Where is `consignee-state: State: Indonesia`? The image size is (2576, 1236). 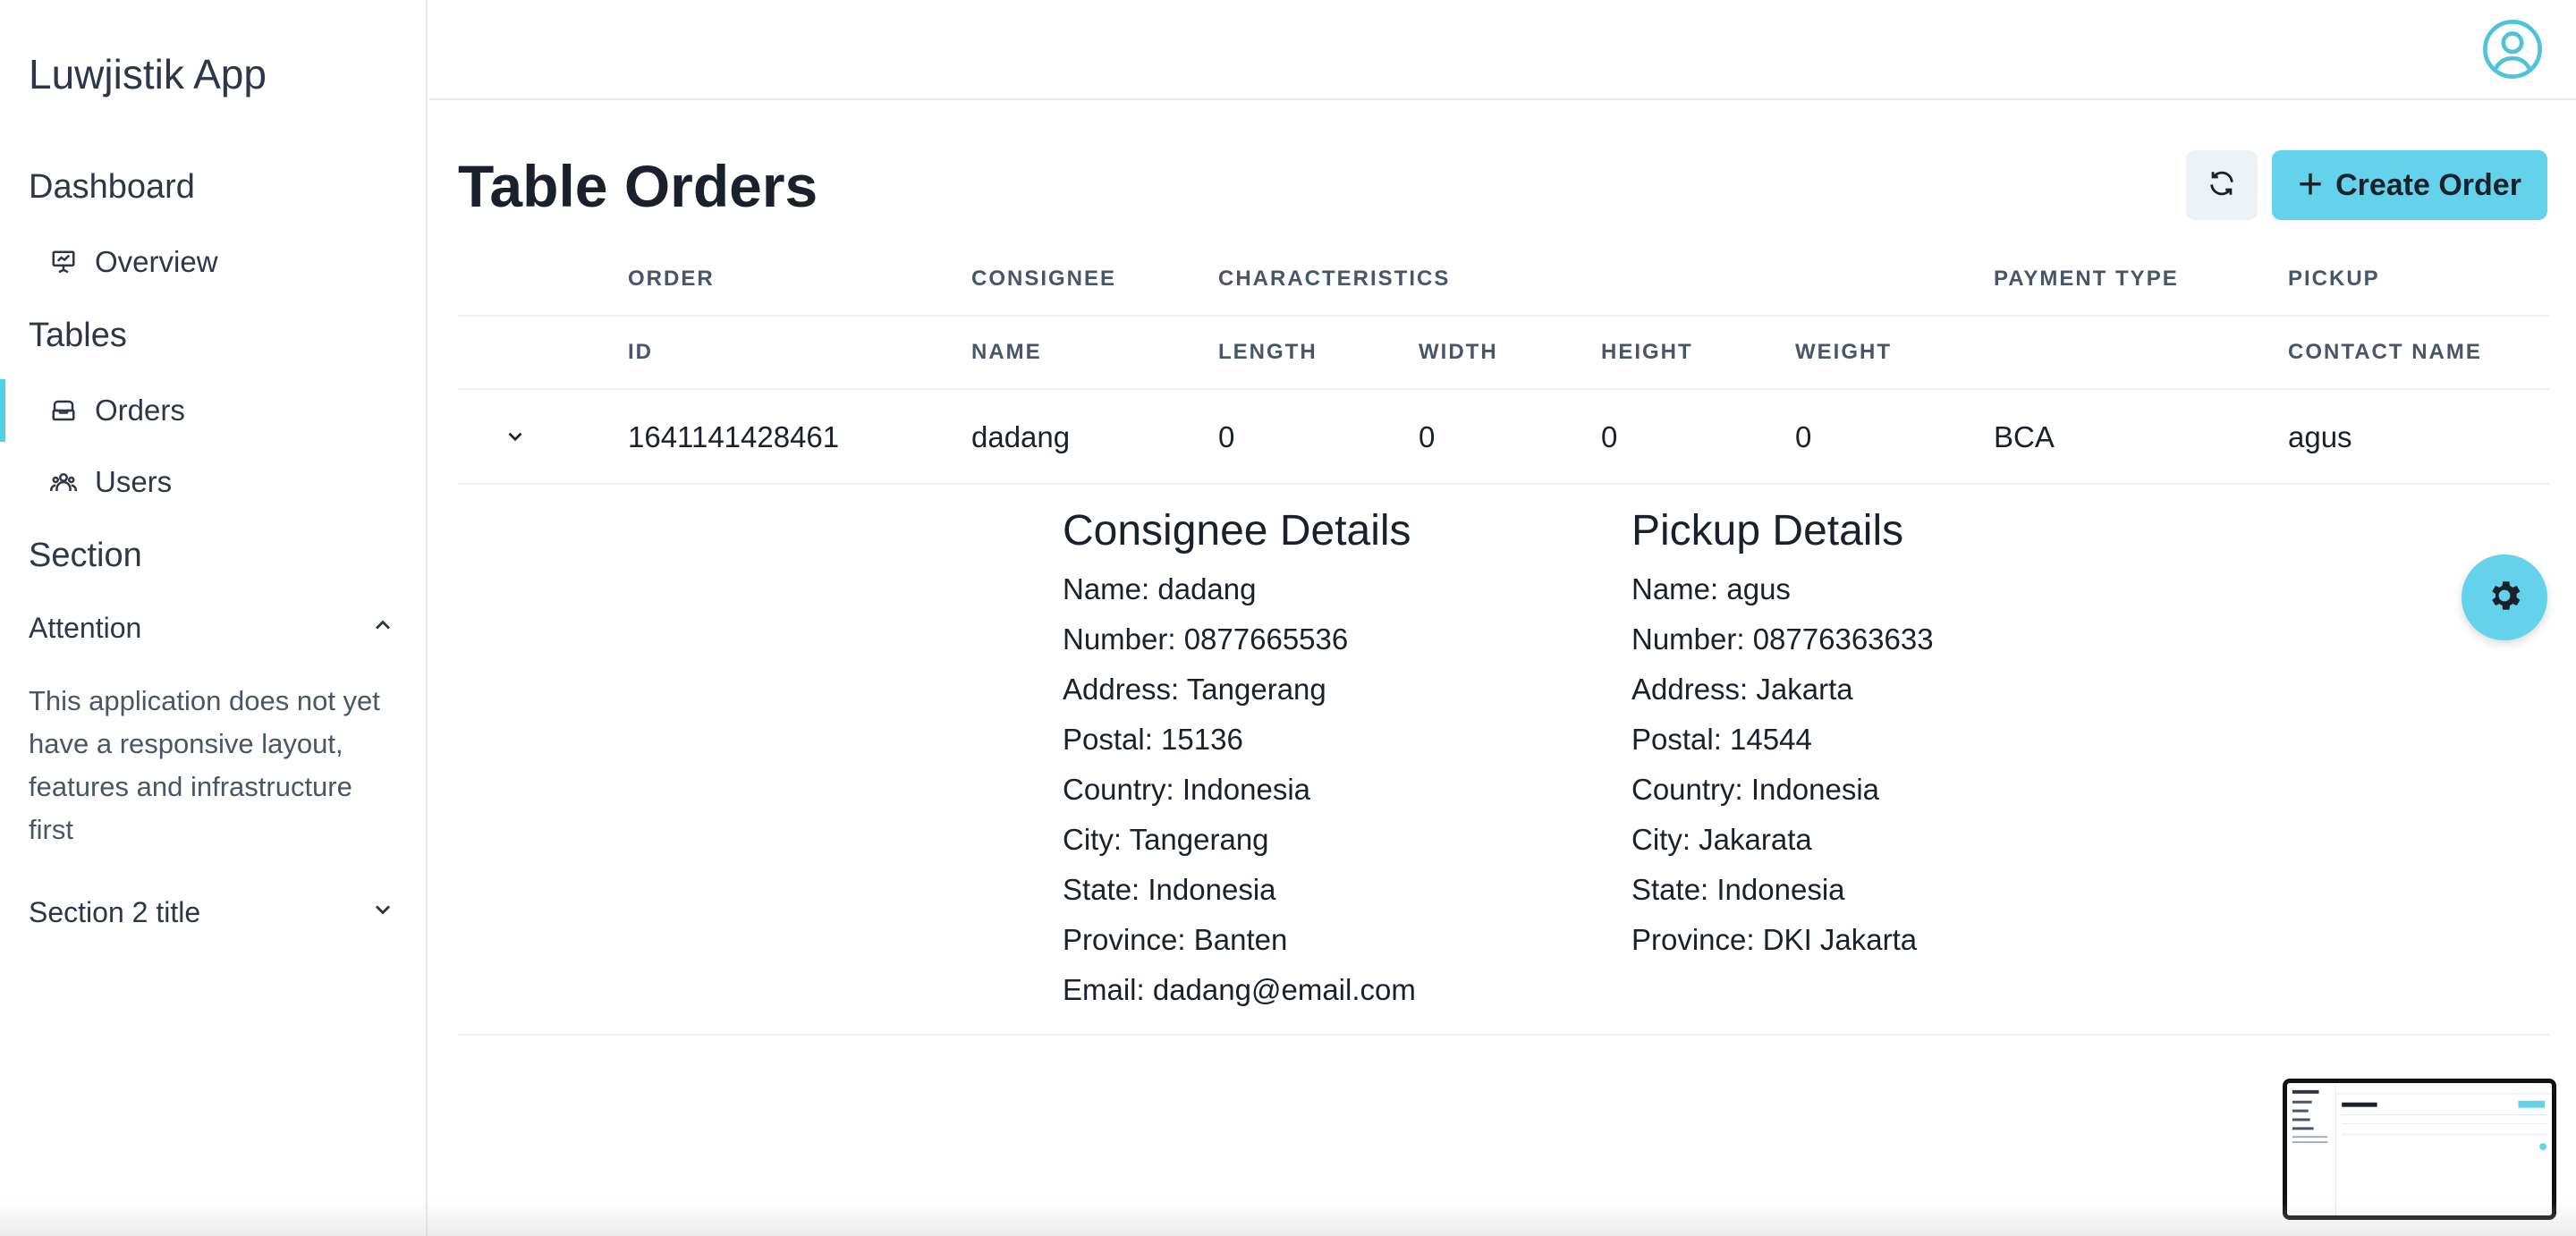
consignee-state: State: Indonesia is located at coordinates (1169, 890).